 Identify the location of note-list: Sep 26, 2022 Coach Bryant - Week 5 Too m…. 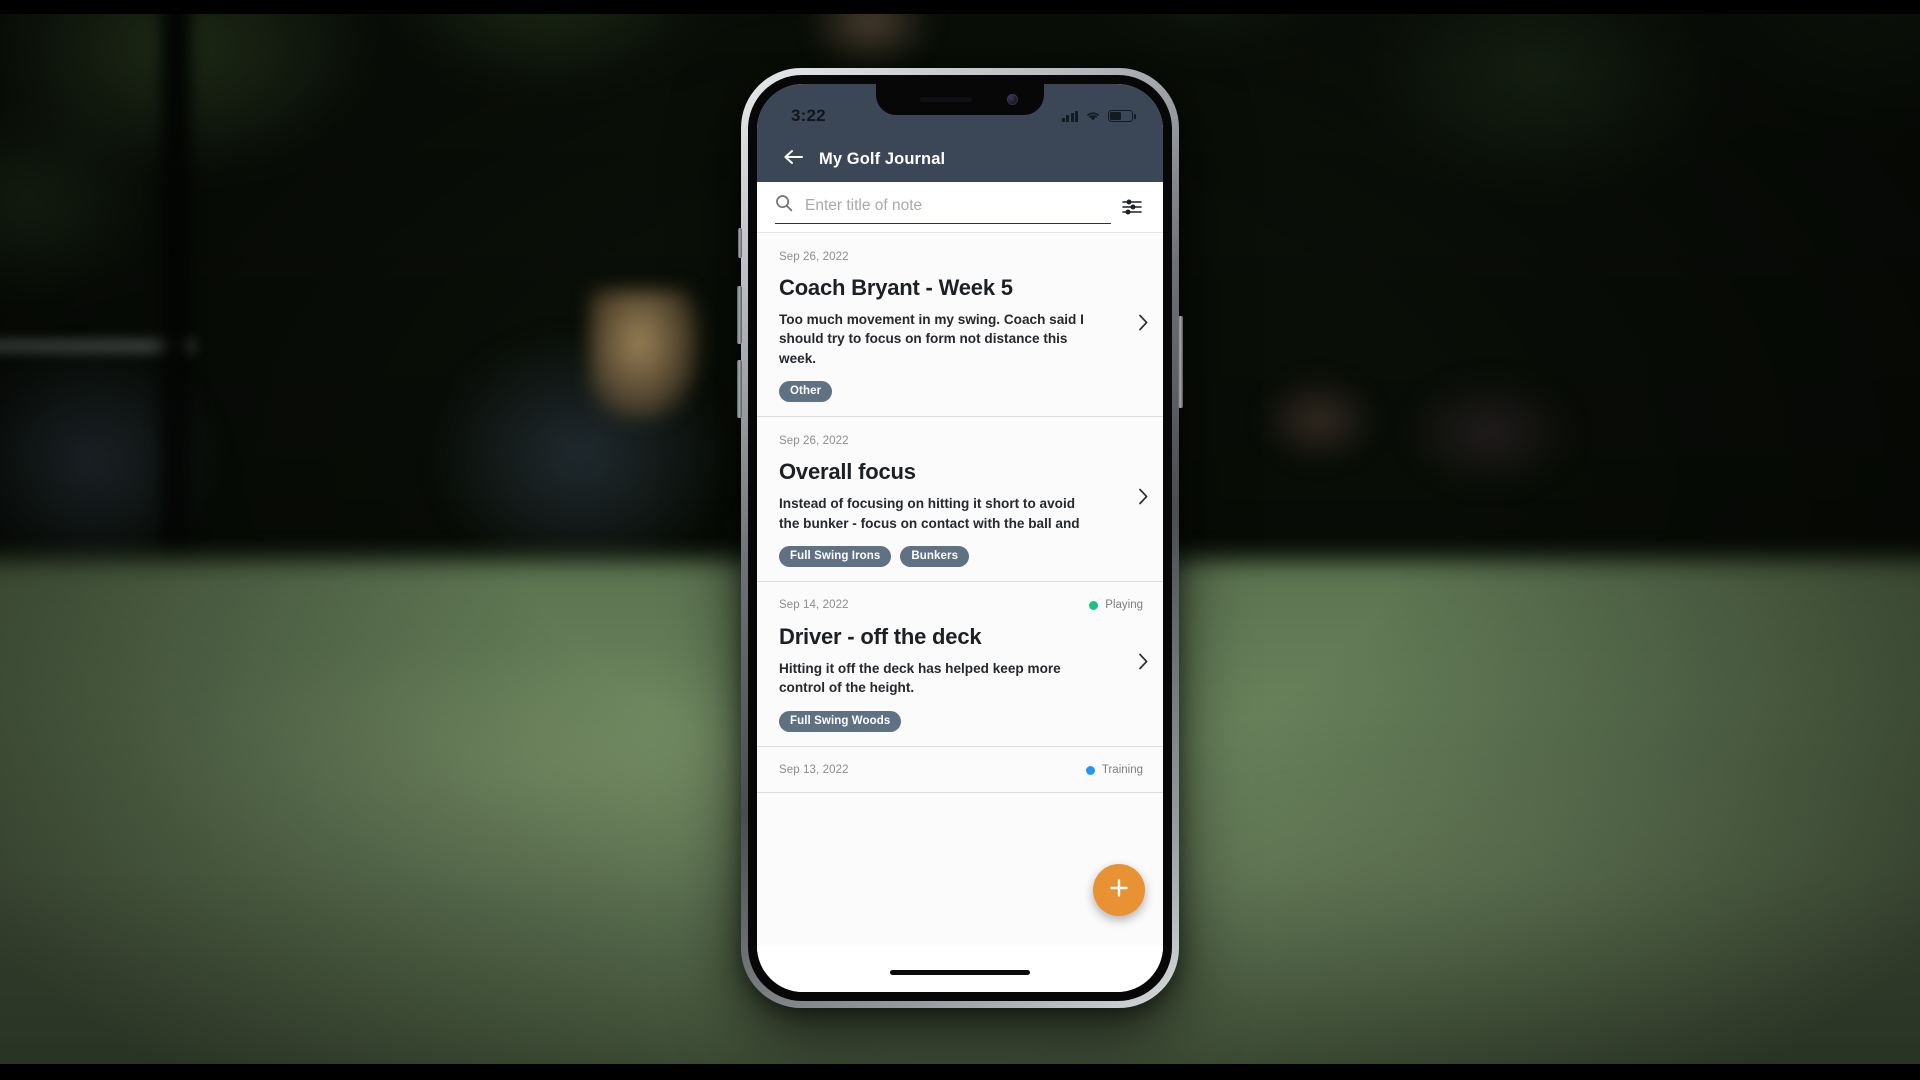
(960, 612).